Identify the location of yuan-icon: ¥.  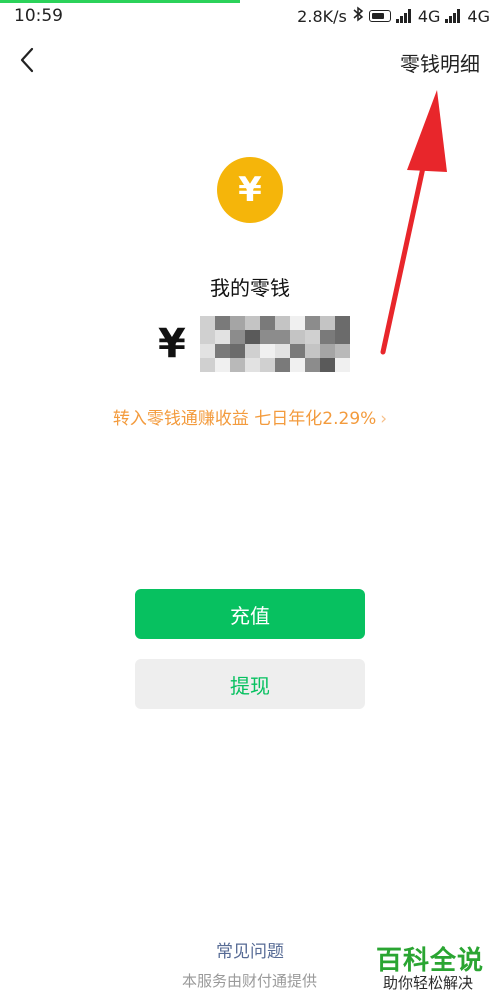
(250, 190).